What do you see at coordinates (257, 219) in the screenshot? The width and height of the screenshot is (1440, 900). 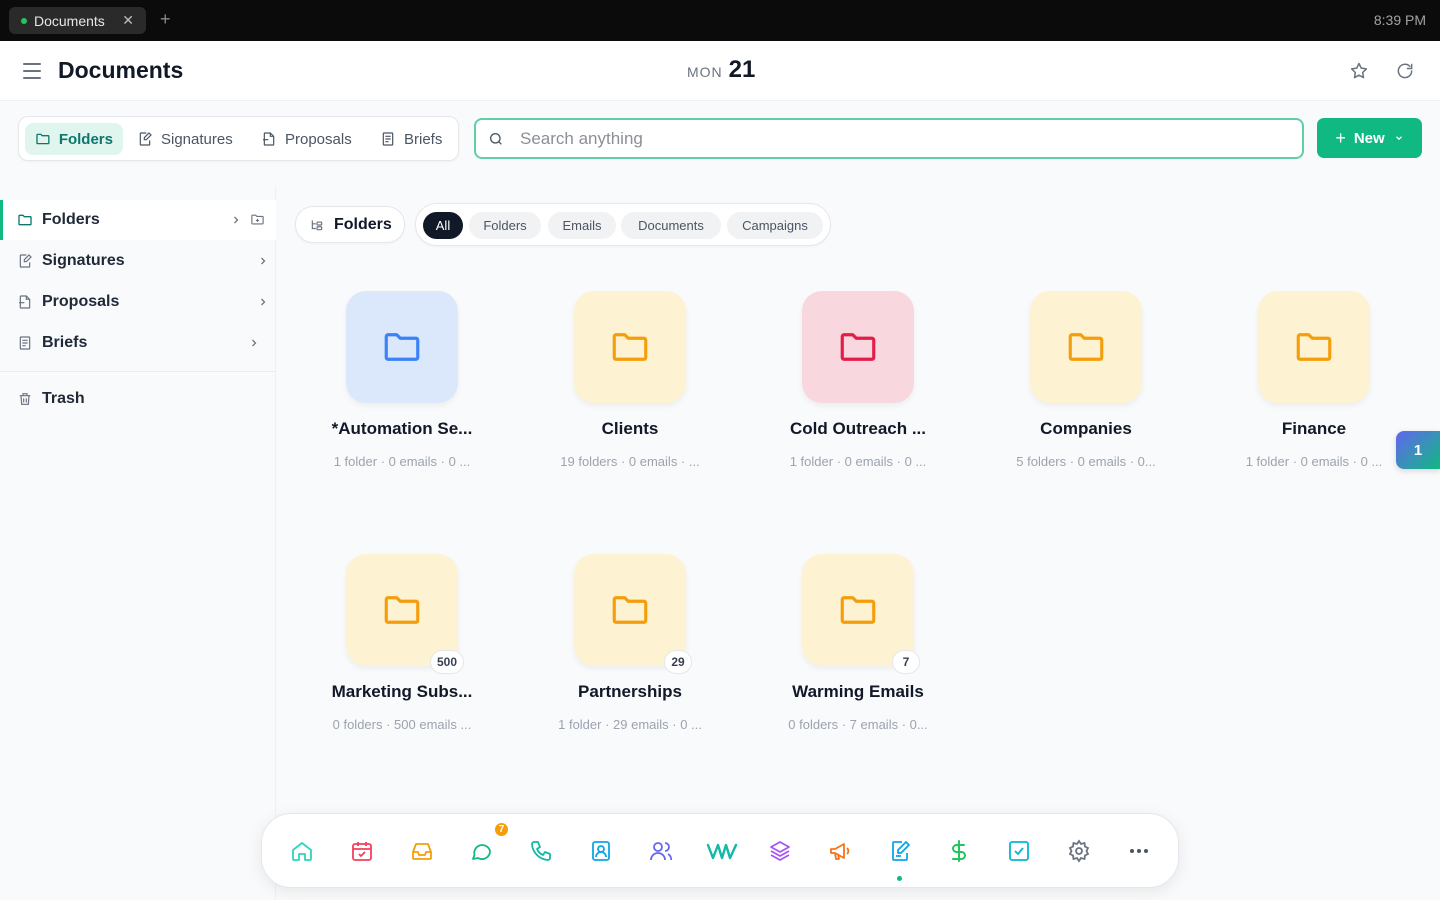 I see `new-folder-icon` at bounding box center [257, 219].